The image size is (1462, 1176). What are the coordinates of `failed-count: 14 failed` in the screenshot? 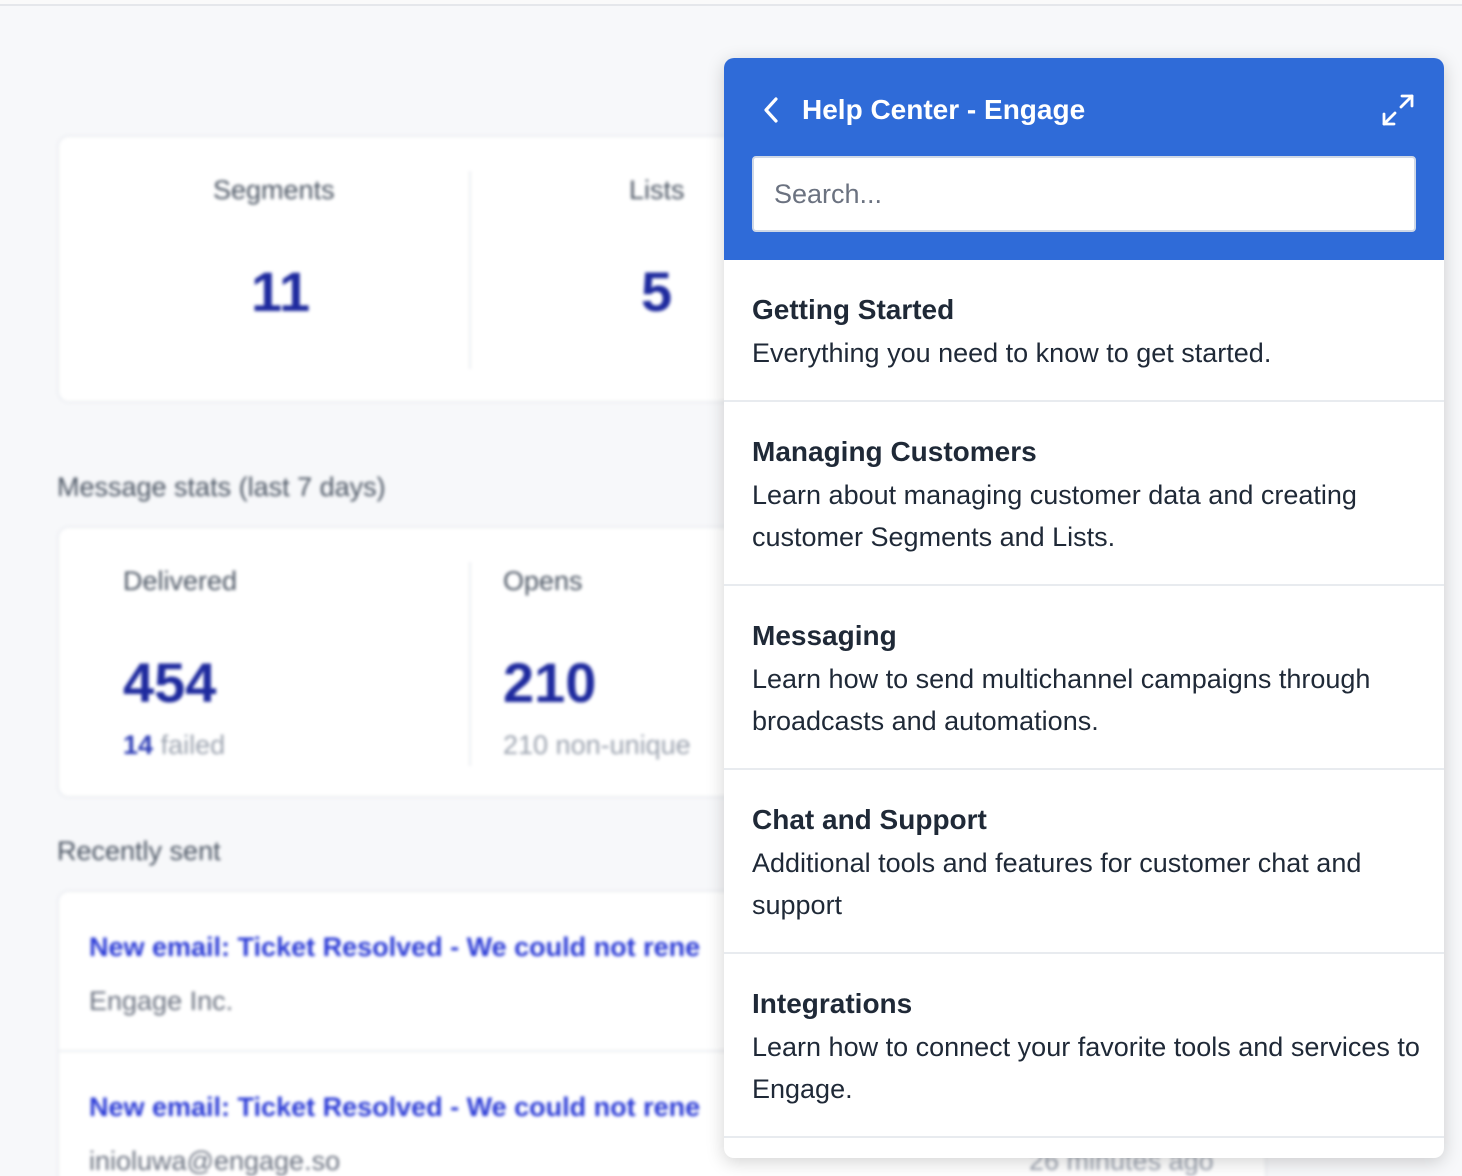 It's located at (174, 745).